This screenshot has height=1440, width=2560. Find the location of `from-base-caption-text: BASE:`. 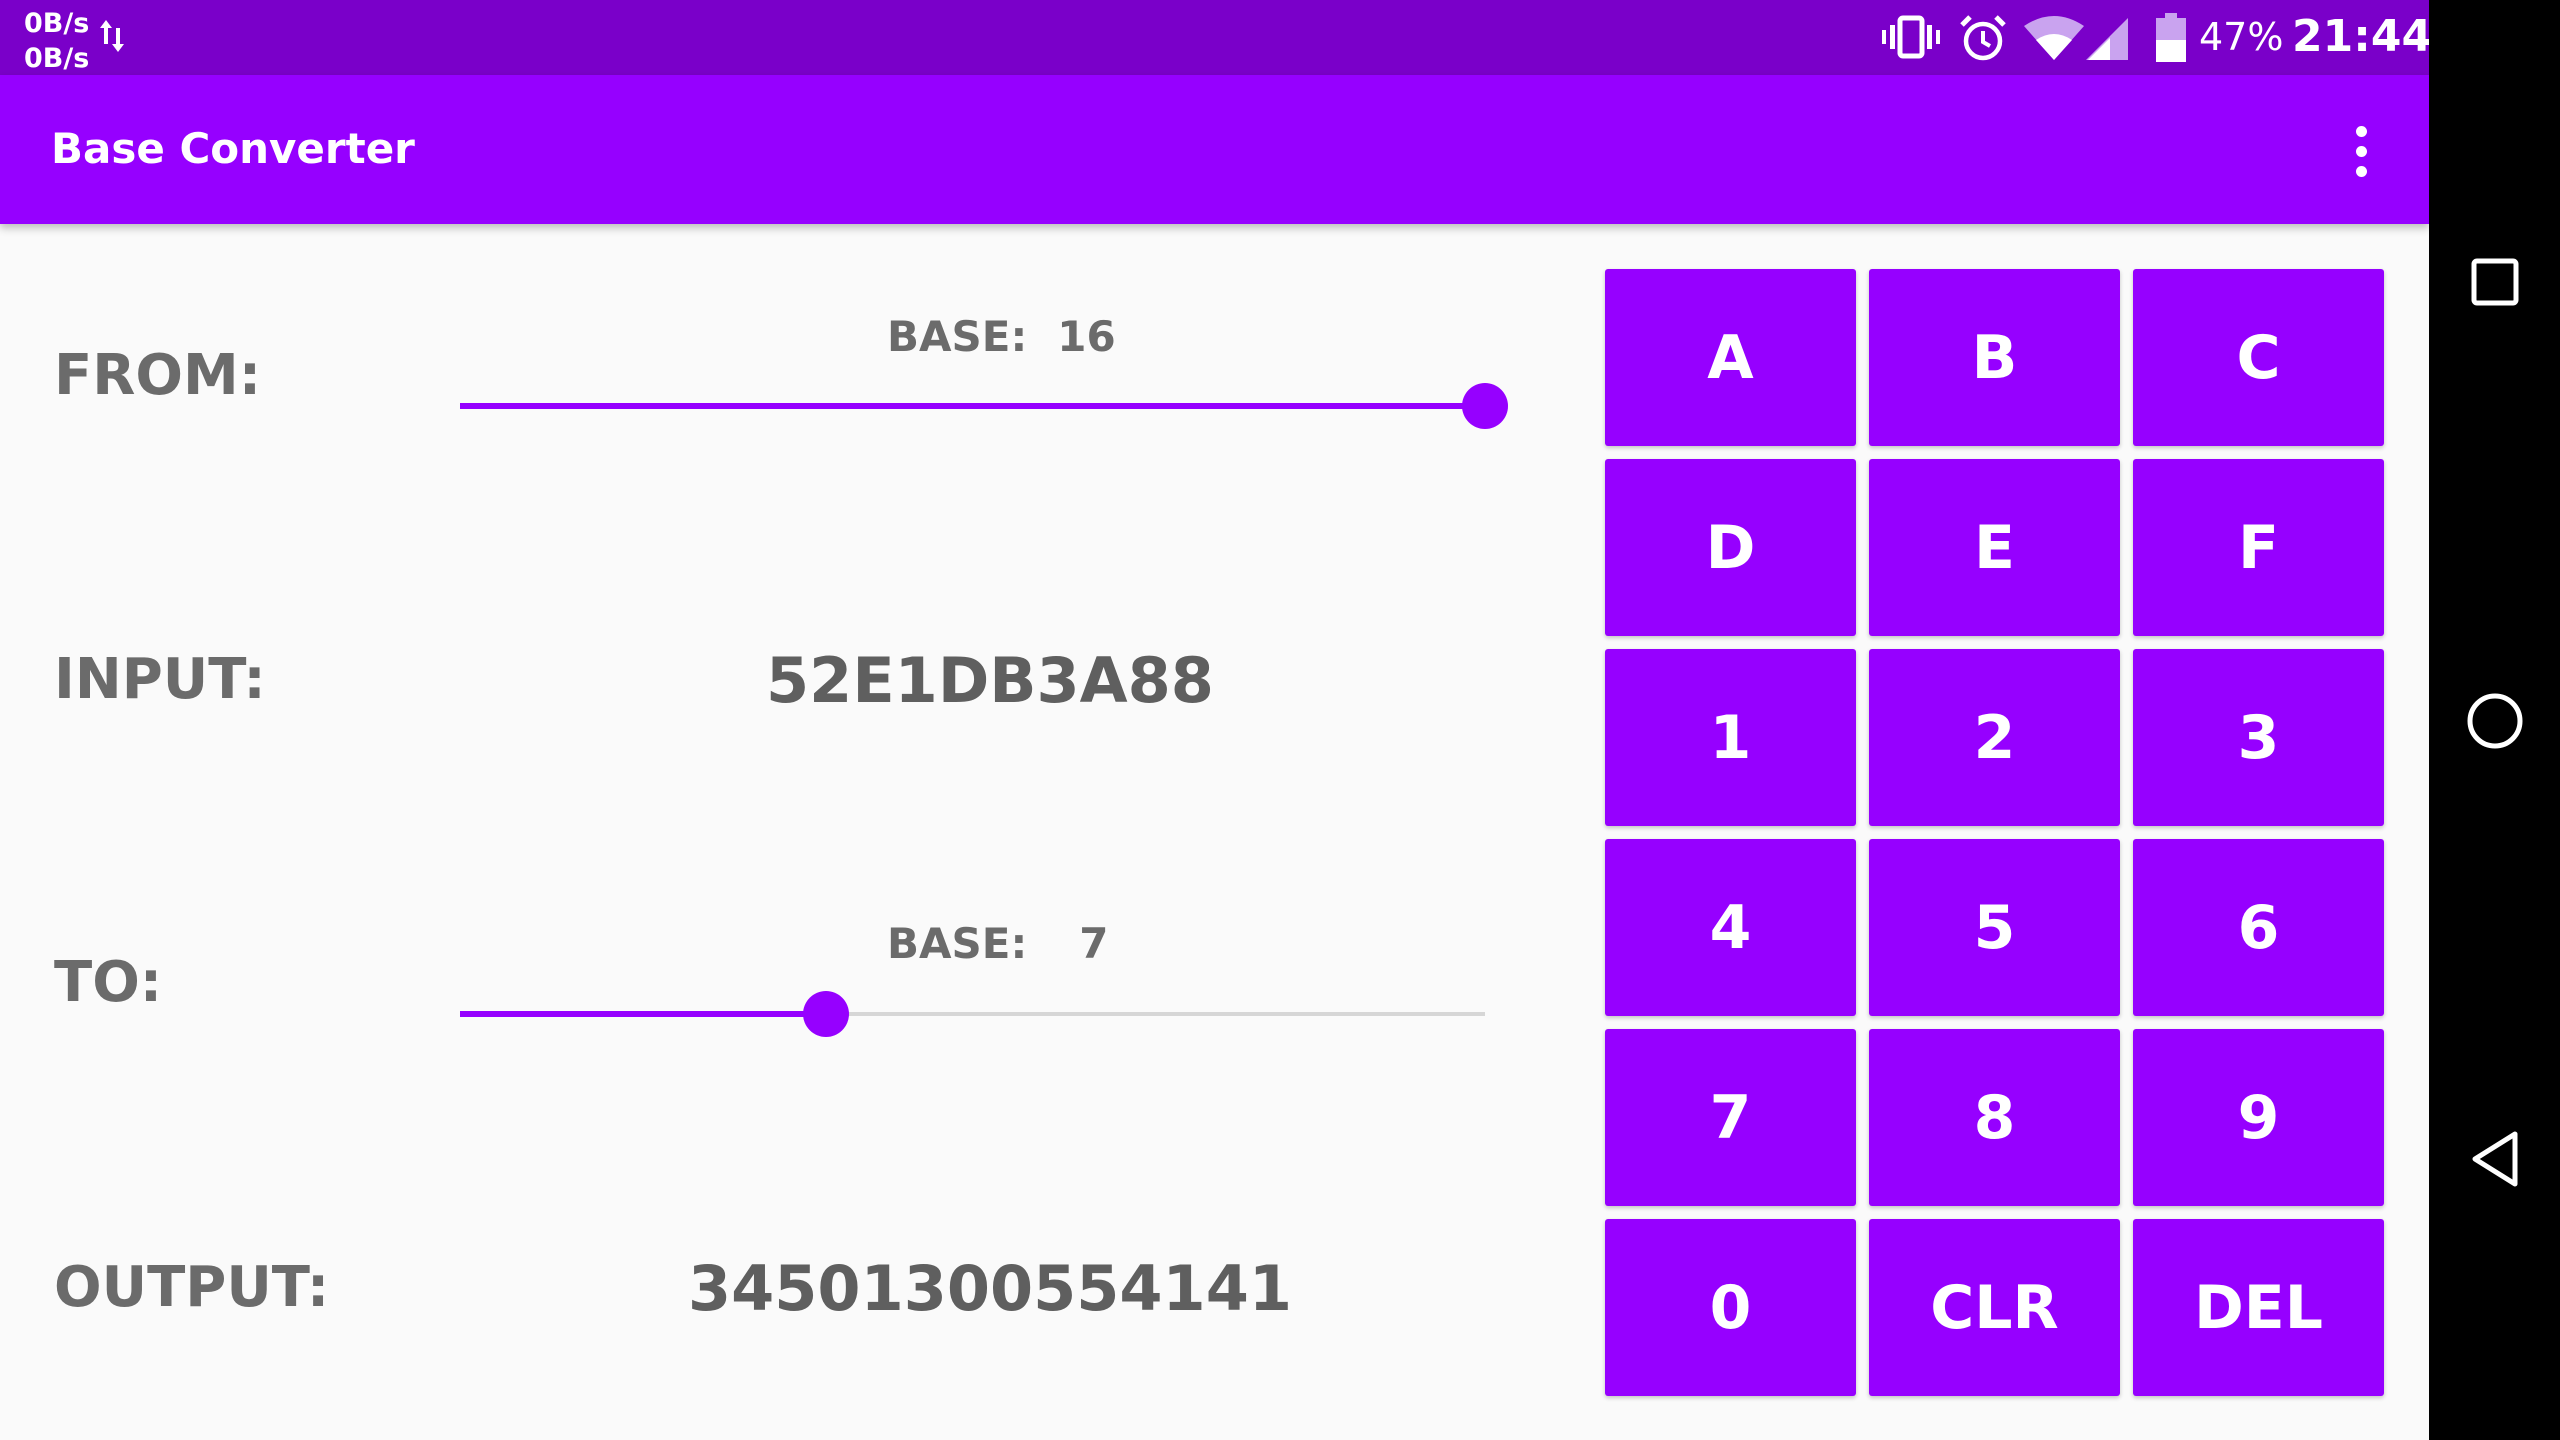

from-base-caption-text: BASE: is located at coordinates (957, 336).